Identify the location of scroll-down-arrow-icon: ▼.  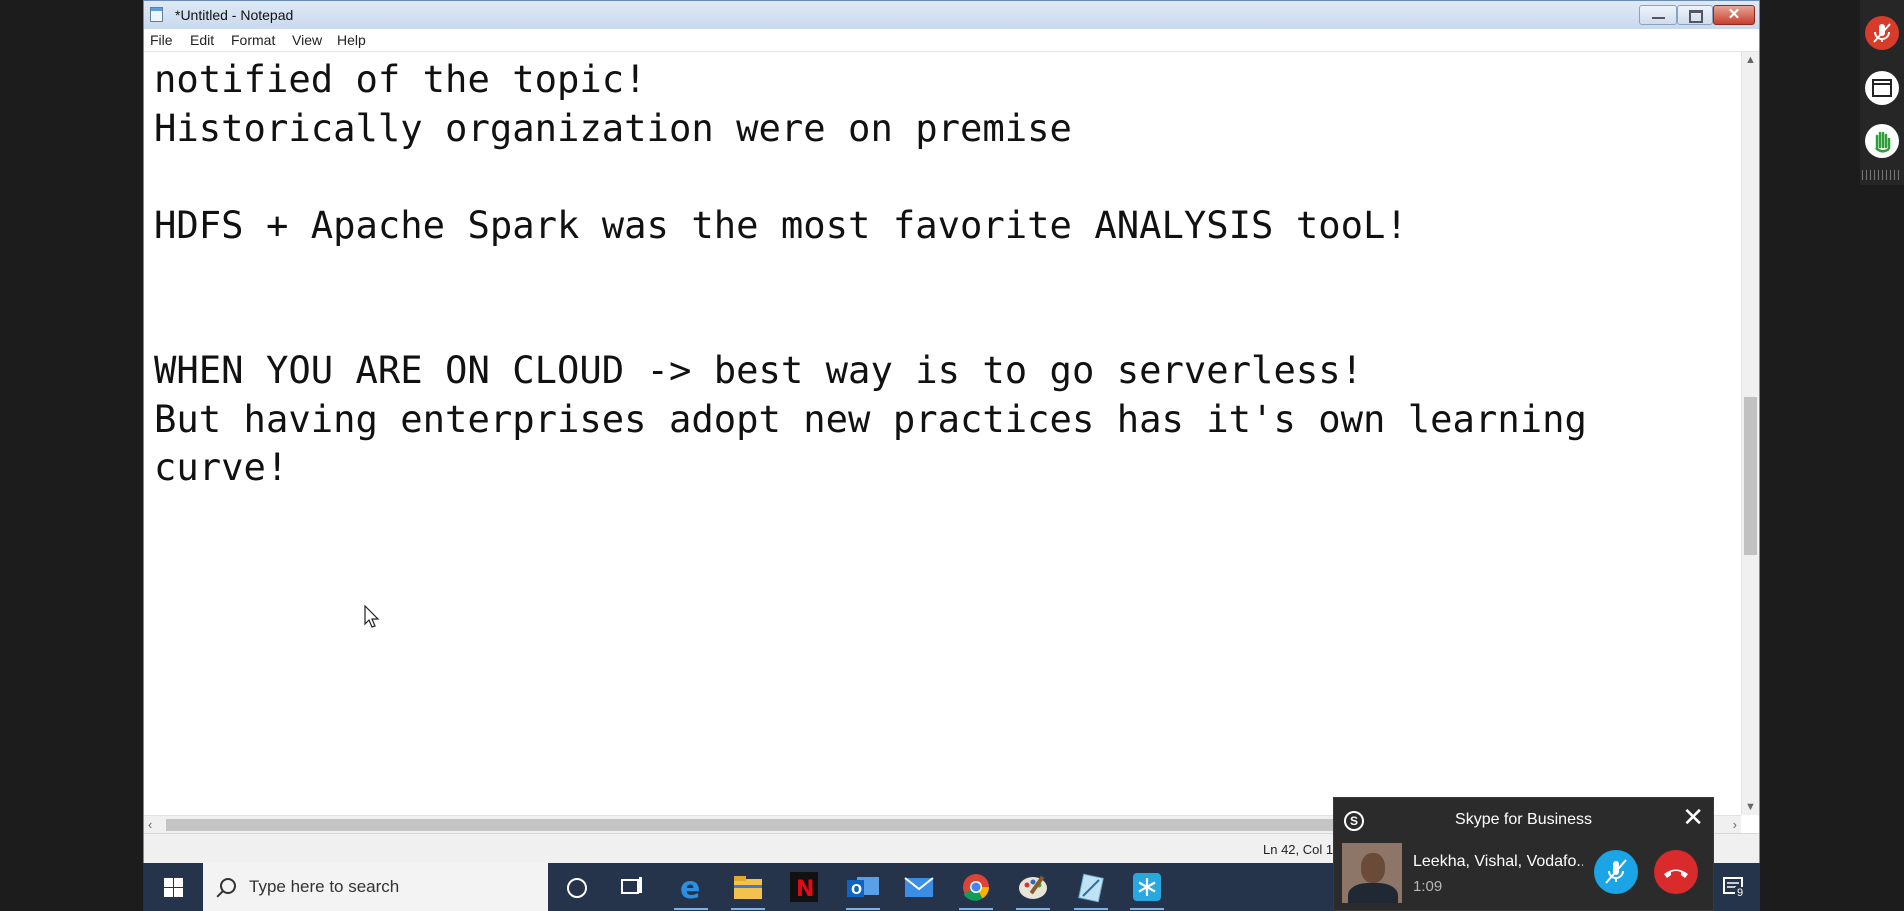
(1750, 807).